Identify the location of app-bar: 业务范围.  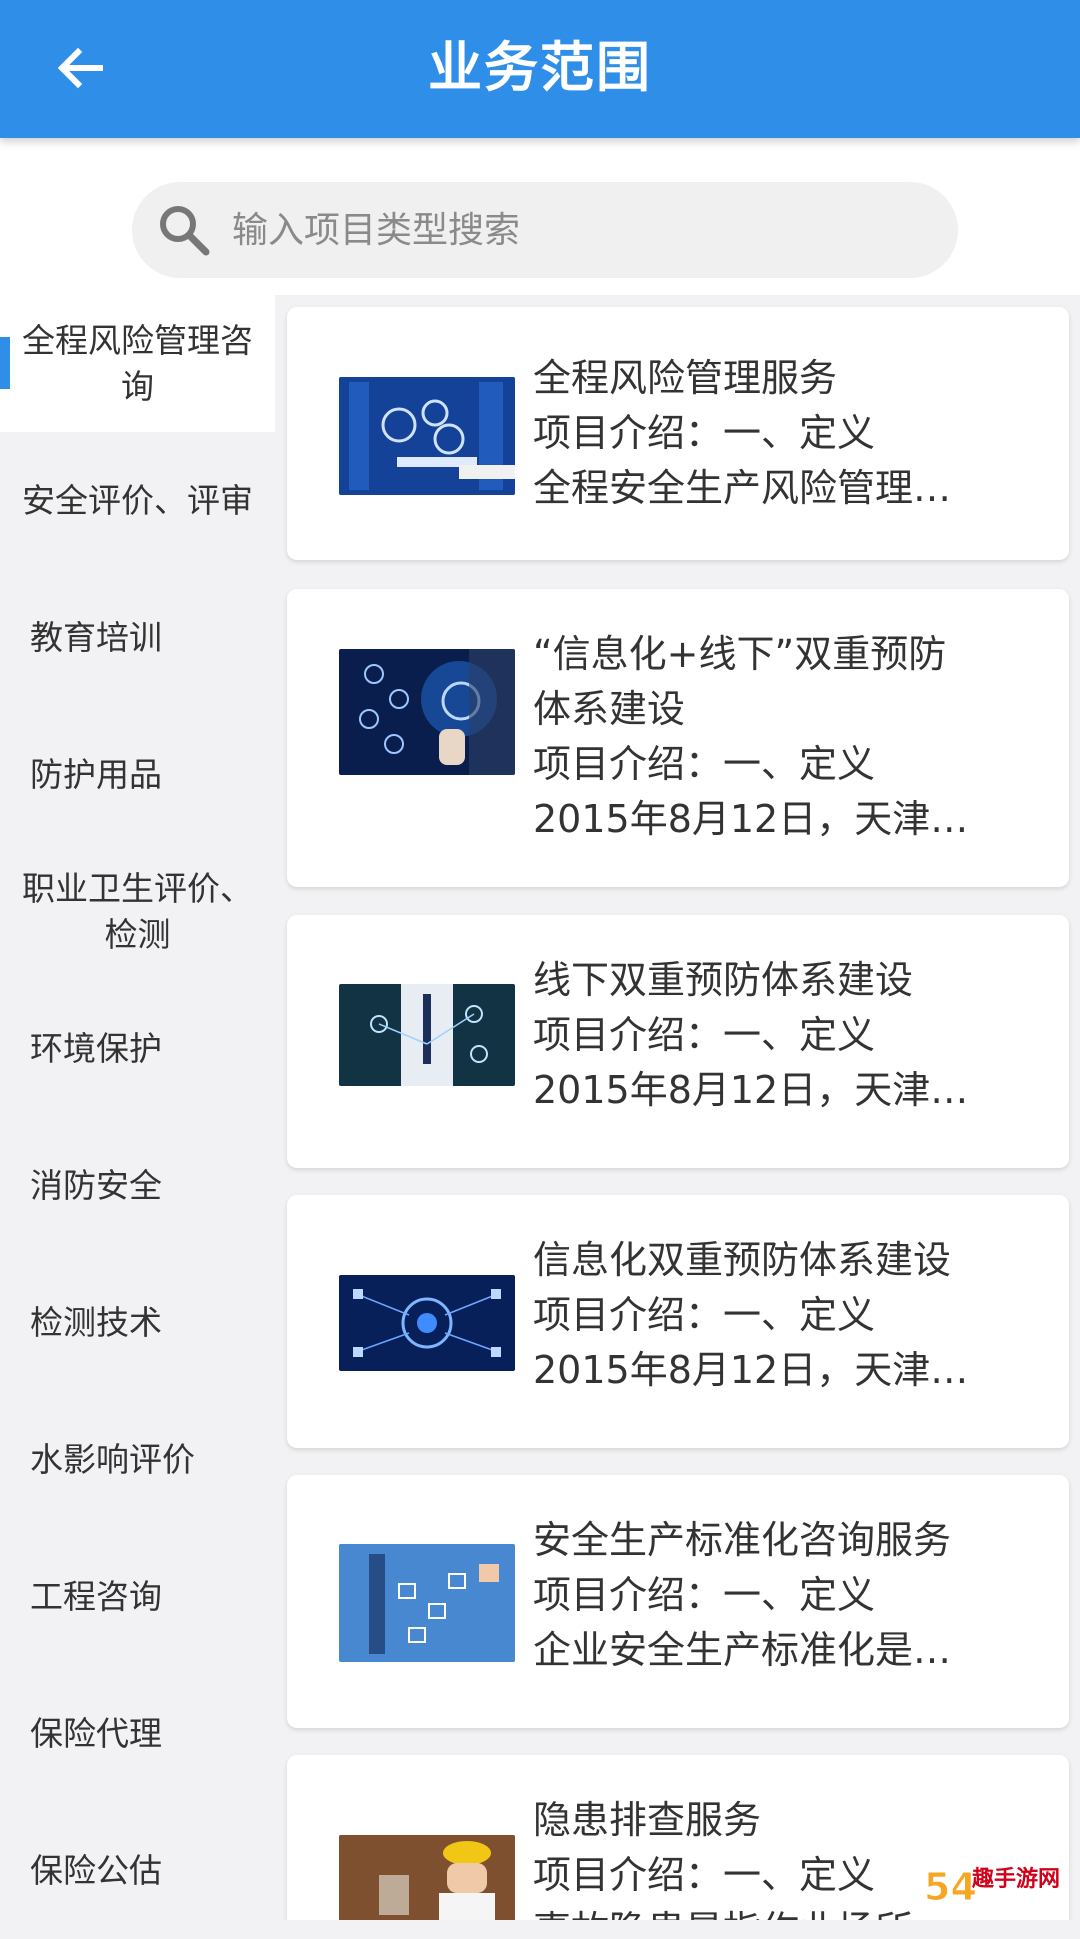
(540, 69).